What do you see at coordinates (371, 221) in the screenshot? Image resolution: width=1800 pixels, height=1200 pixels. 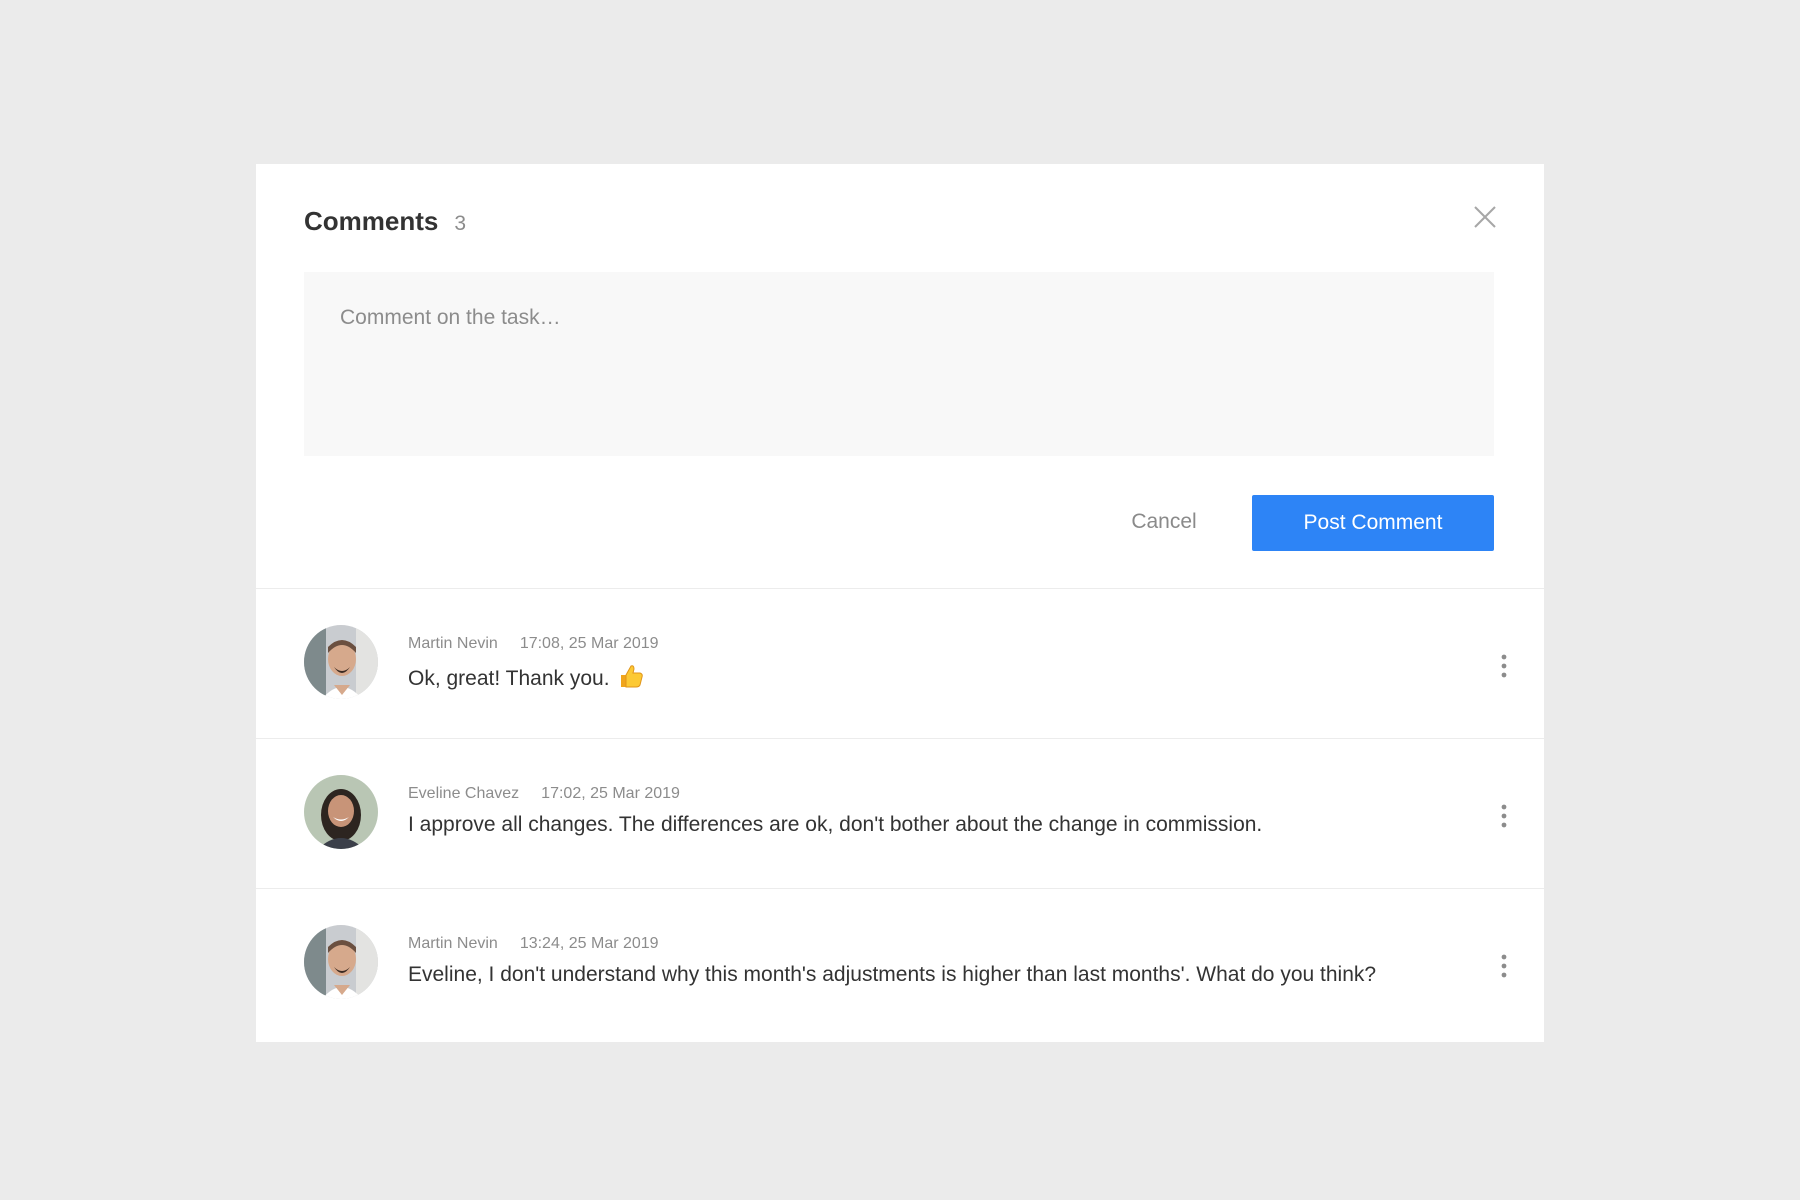 I see `comments-title: Comments` at bounding box center [371, 221].